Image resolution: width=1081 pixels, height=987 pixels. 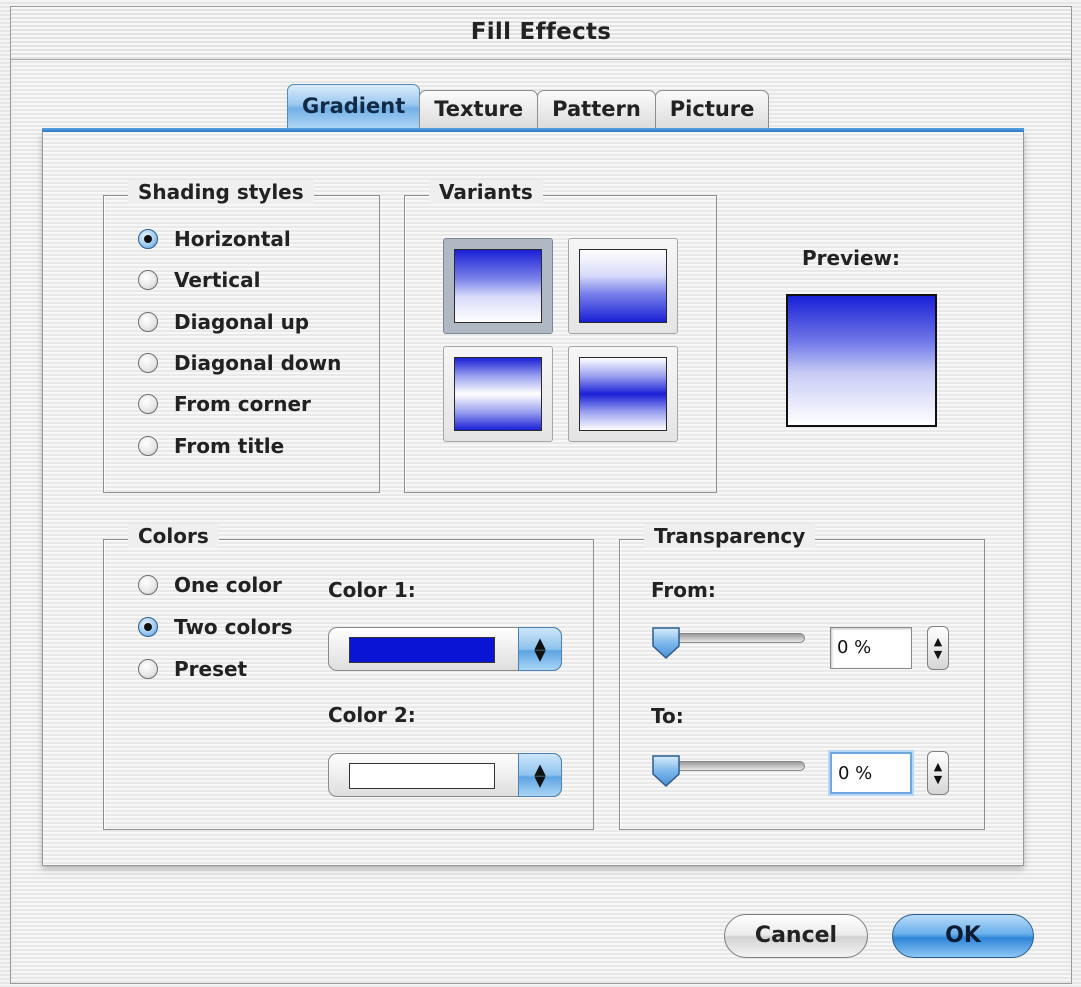 I want to click on radio-from-title-label: From title, so click(x=229, y=446).